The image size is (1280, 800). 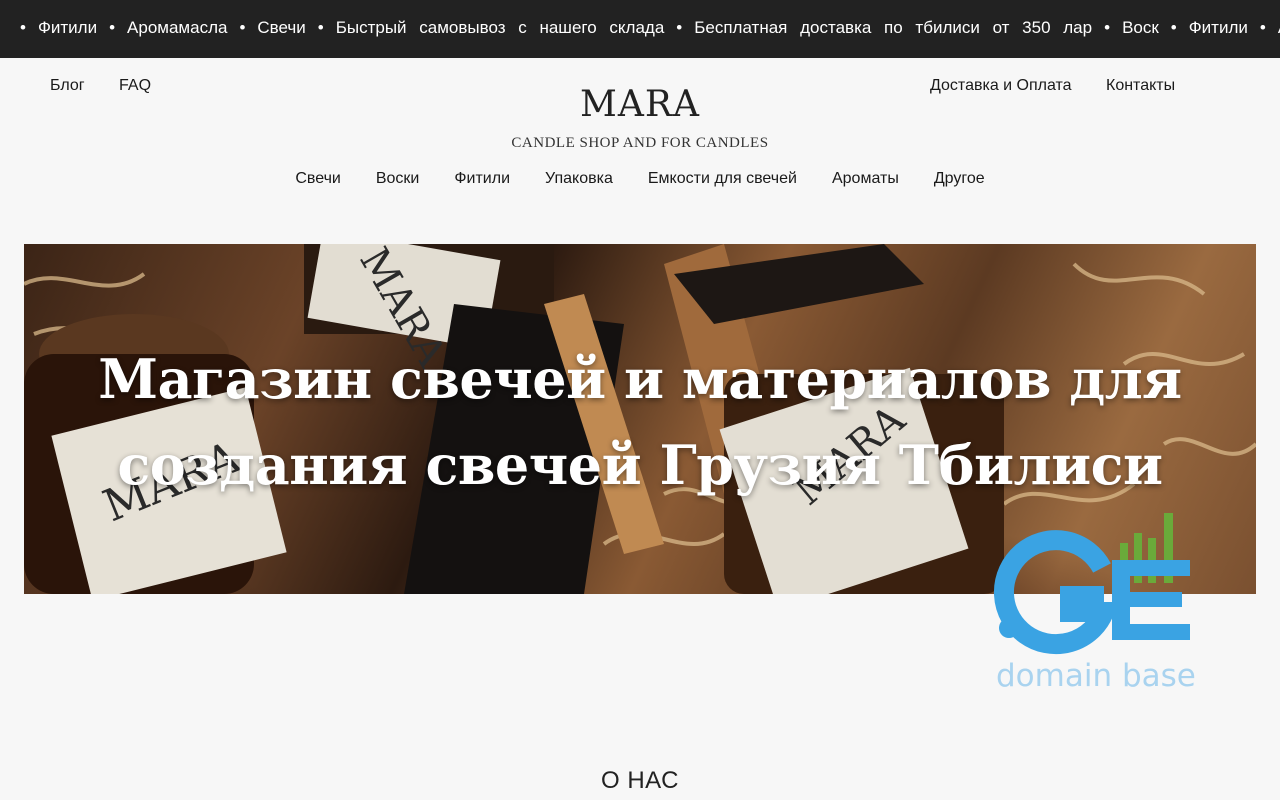 I want to click on nav-item-containers: Емкости для свечей, so click(x=722, y=179).